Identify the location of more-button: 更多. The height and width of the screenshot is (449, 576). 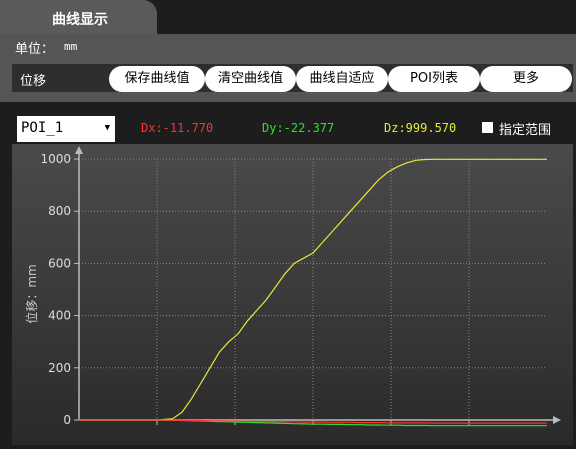
(526, 79).